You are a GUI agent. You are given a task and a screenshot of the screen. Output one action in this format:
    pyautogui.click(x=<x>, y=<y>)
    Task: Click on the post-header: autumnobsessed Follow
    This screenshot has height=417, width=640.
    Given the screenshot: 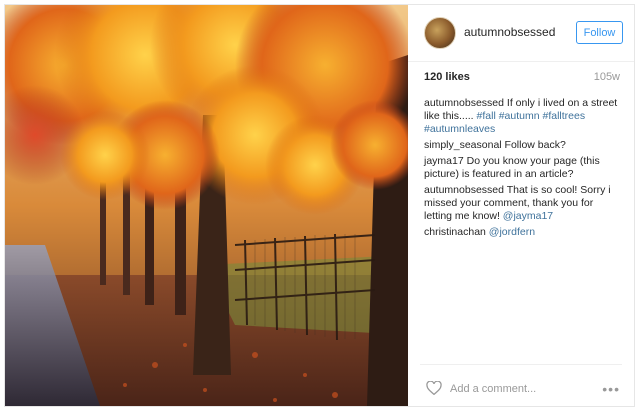 What is the action you would take?
    pyautogui.click(x=521, y=33)
    